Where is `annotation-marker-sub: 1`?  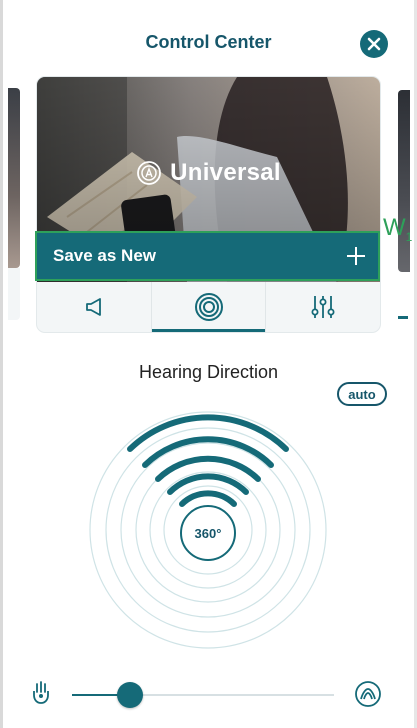 annotation-marker-sub: 1 is located at coordinates (409, 236).